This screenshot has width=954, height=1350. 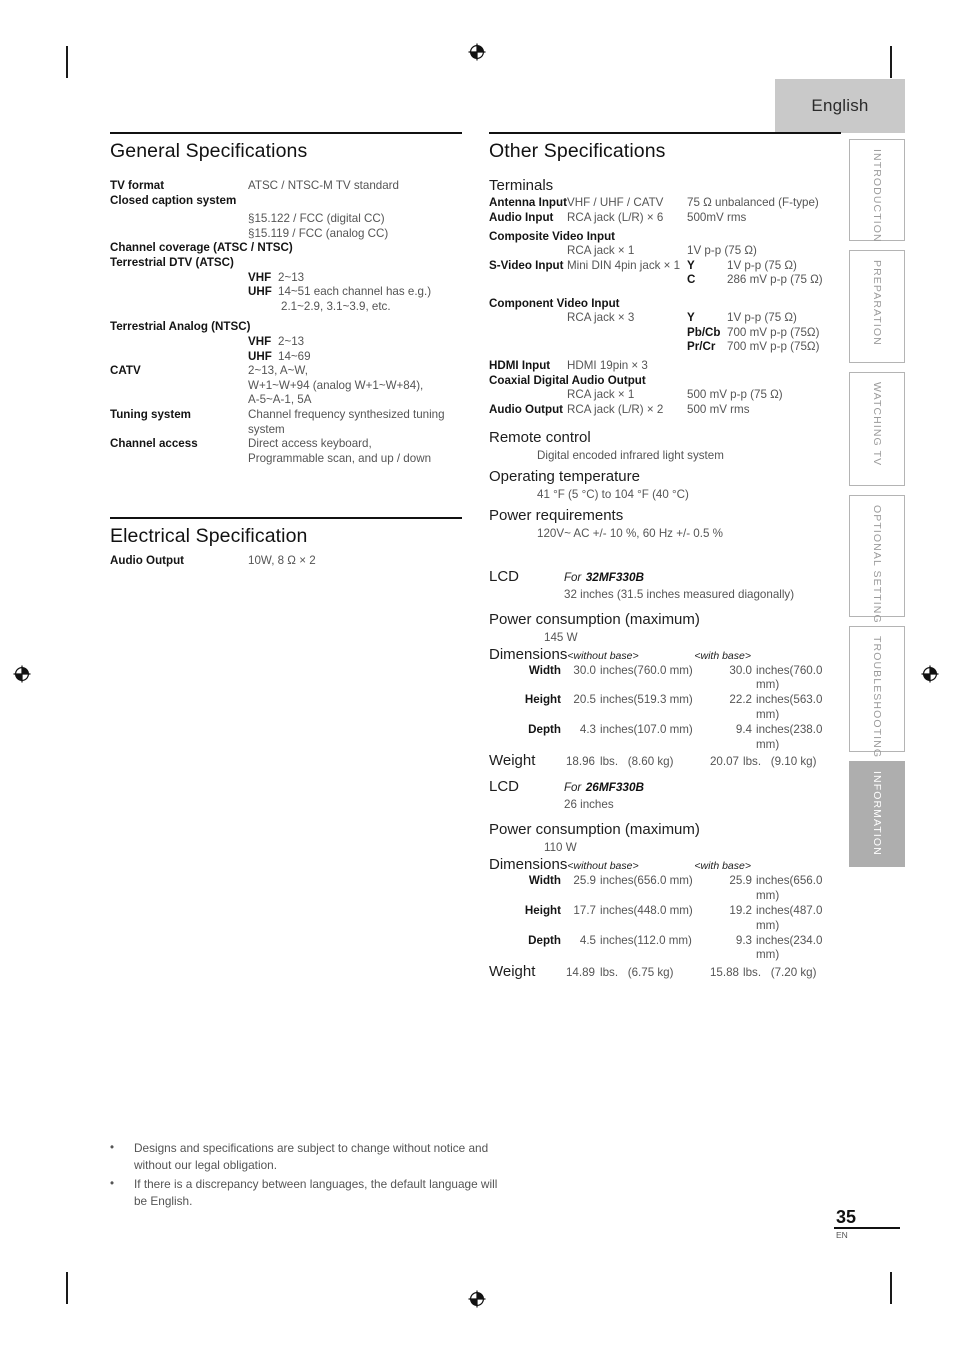 I want to click on weight-wo-number: 18.96, so click(x=580, y=762).